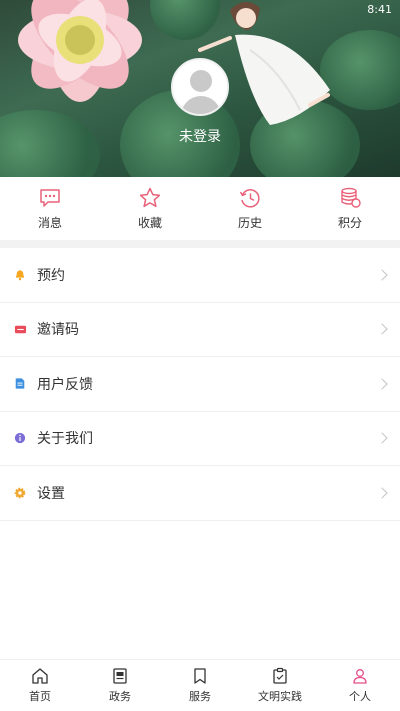  What do you see at coordinates (200, 330) in the screenshot?
I see `menu-item-invite-code: 邀请码` at bounding box center [200, 330].